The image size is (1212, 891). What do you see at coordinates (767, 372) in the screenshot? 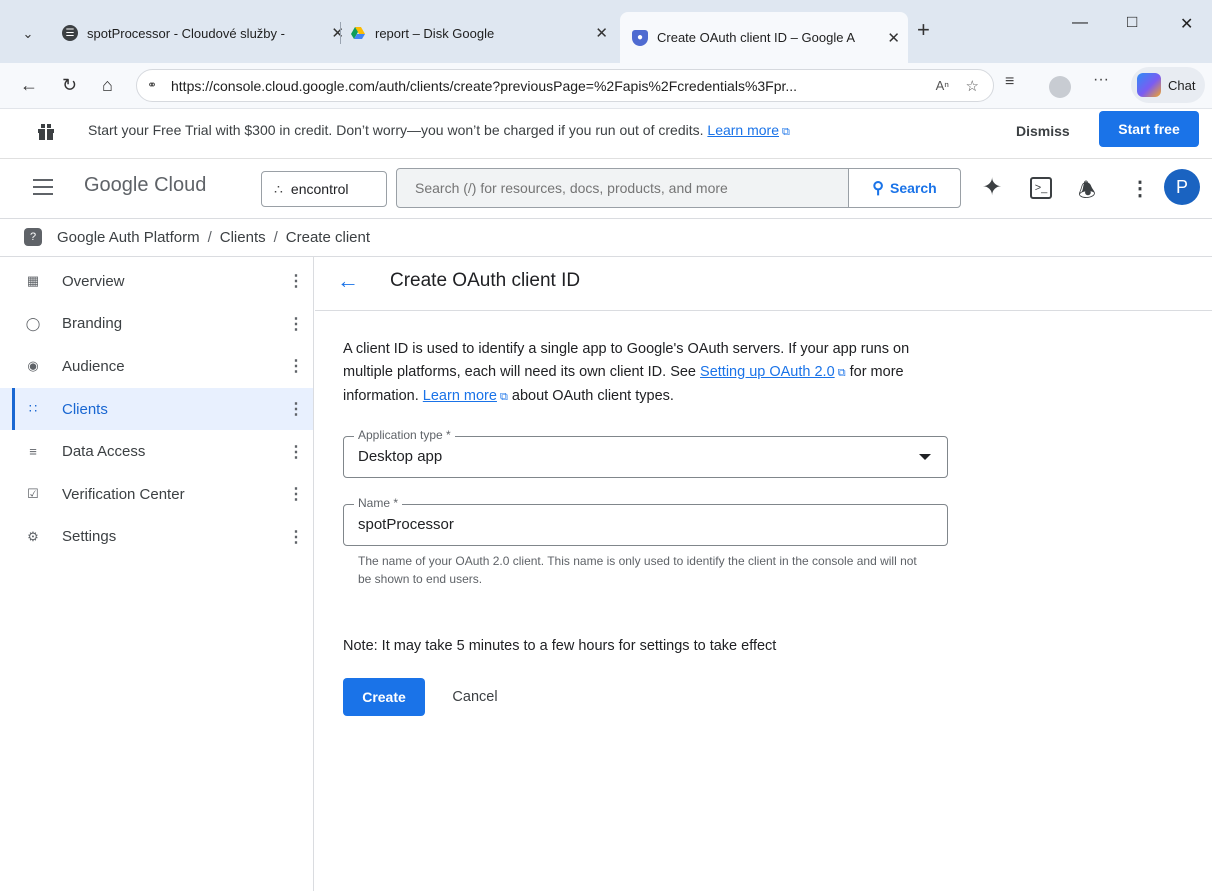
I see `setting-up-oauth-link: Setting up OAuth 2.0` at bounding box center [767, 372].